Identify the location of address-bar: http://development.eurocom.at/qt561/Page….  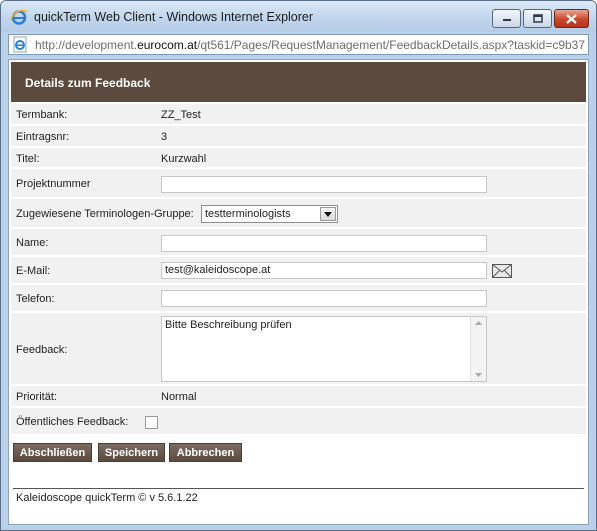
(298, 44).